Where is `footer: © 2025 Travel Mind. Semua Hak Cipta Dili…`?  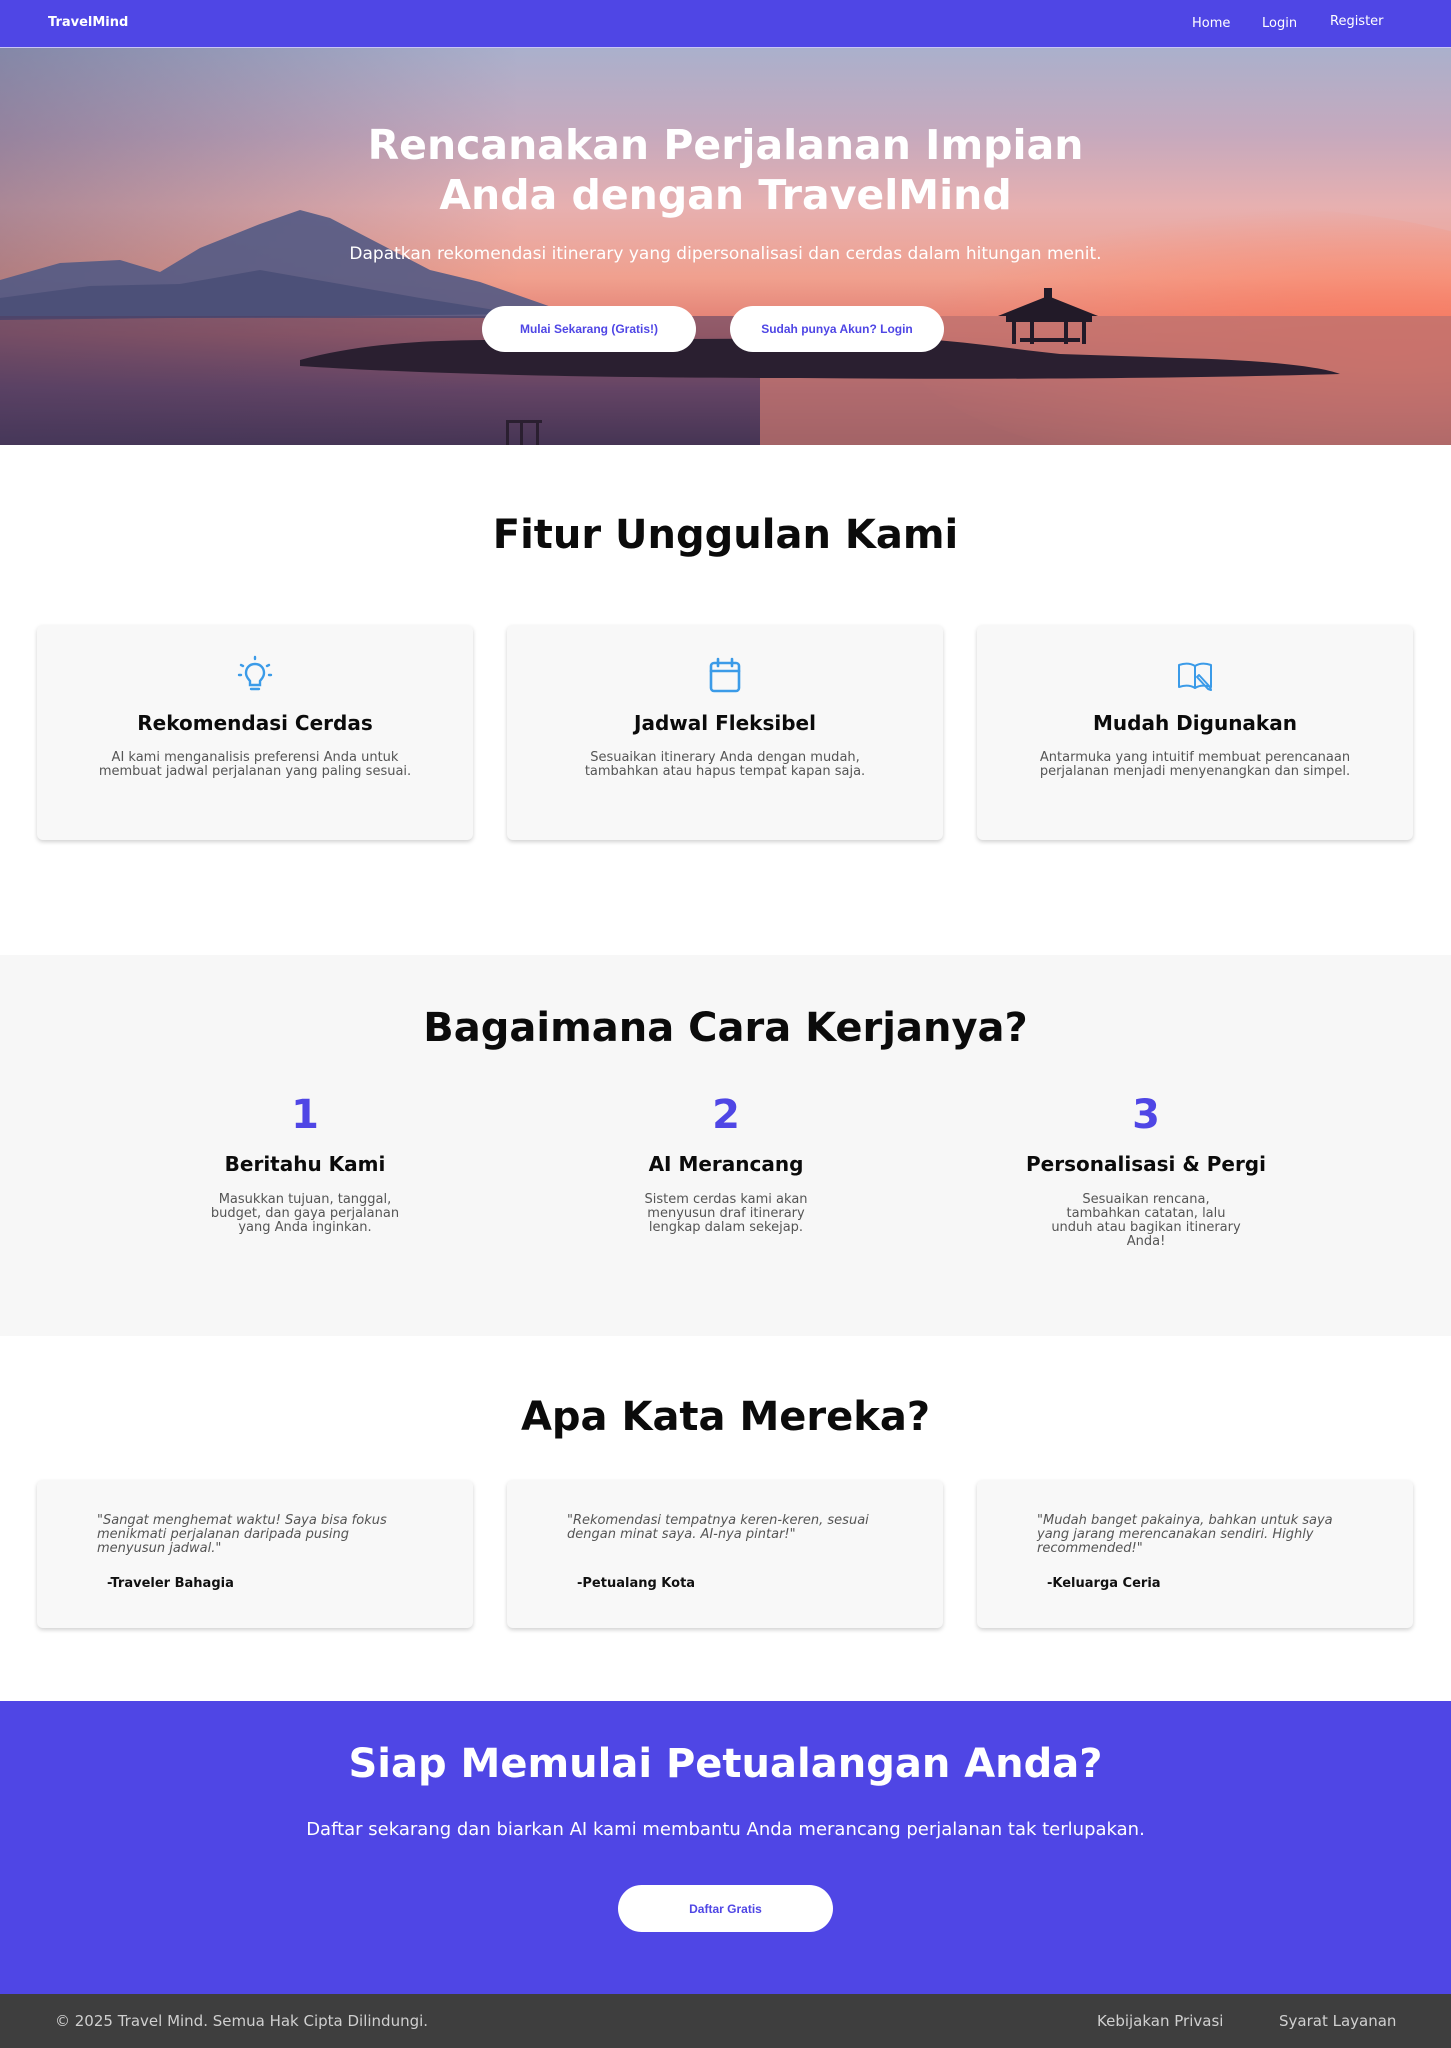 footer: © 2025 Travel Mind. Semua Hak Cipta Dili… is located at coordinates (725, 2021).